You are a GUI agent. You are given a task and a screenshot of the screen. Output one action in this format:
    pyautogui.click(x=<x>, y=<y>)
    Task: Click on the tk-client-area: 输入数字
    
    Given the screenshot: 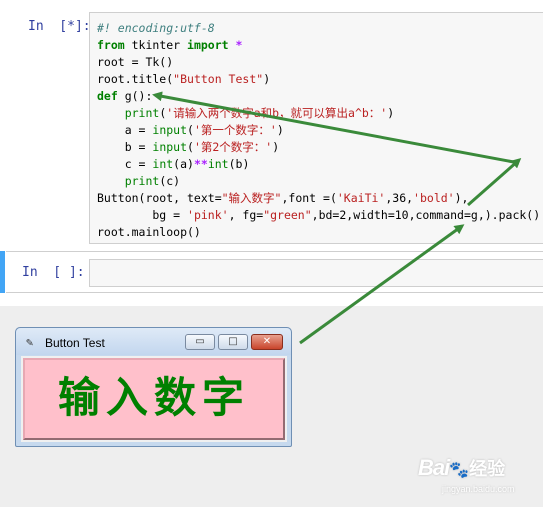 What is the action you would take?
    pyautogui.click(x=154, y=399)
    